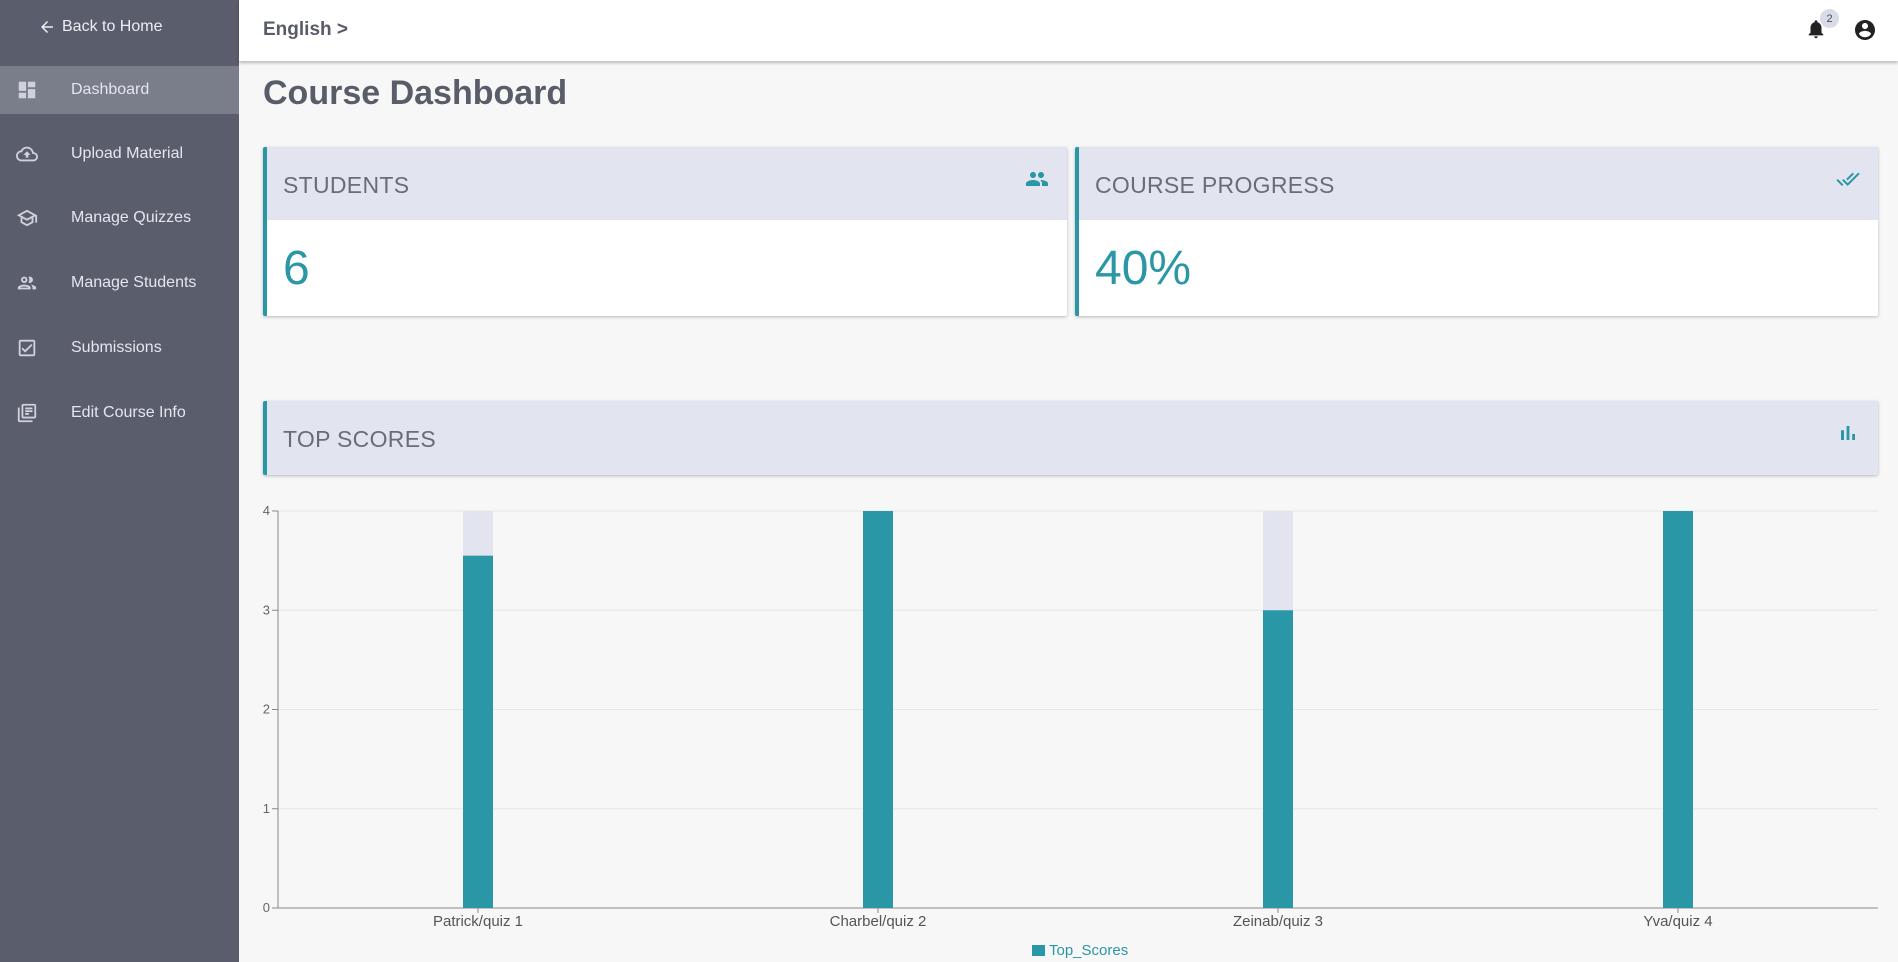  Describe the element at coordinates (1215, 185) in the screenshot. I see `card-title: COURSE PROGRESS` at that location.